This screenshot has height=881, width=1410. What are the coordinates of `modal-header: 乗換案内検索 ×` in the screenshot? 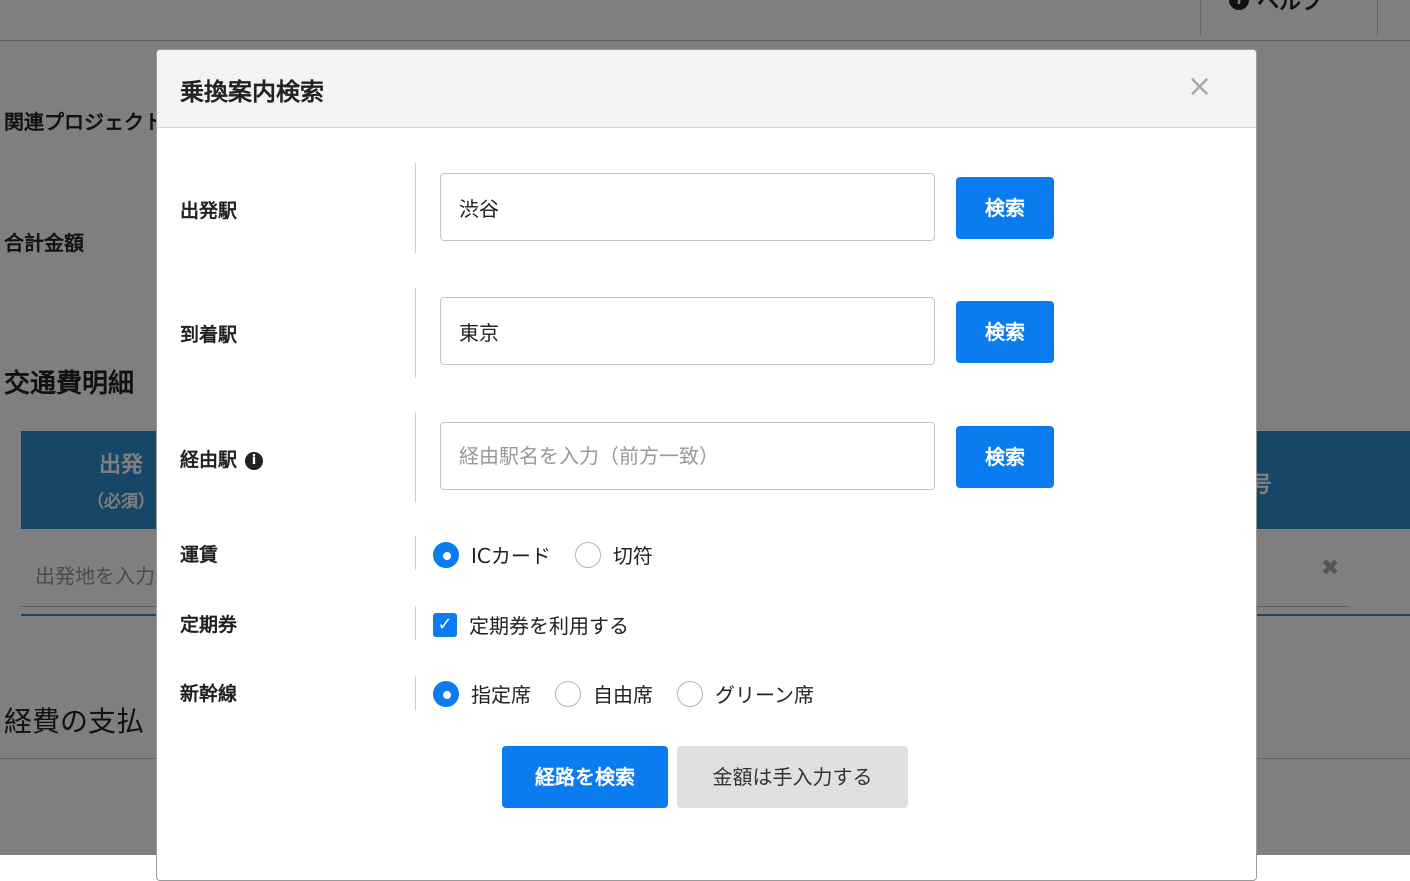 It's located at (706, 89).